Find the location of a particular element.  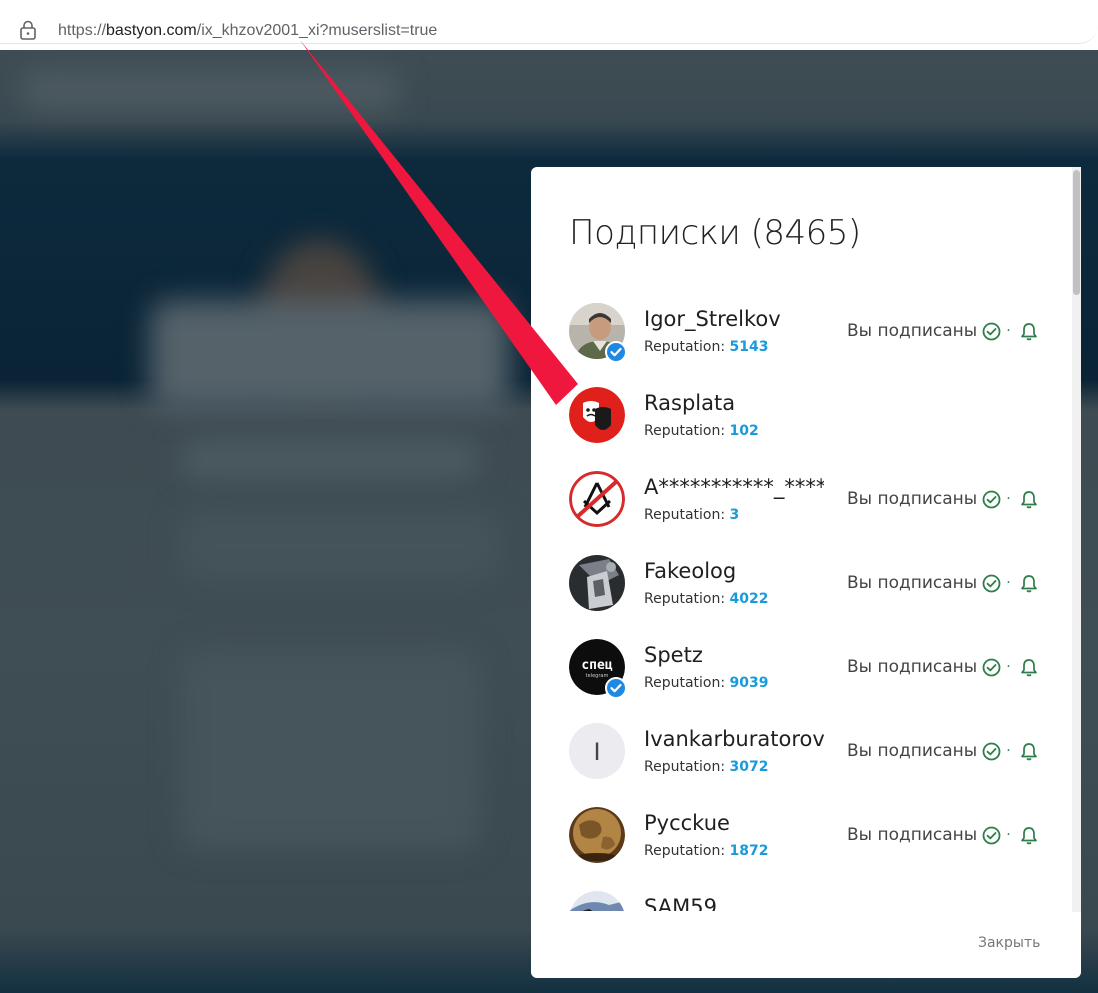

user-row: SAM59 is located at coordinates (806, 893).